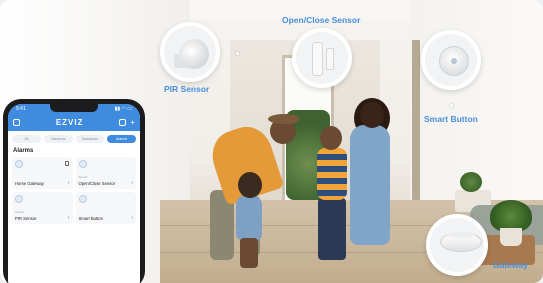  I want to click on device-card-home-gateway: Home Gateway ›, so click(42, 173).